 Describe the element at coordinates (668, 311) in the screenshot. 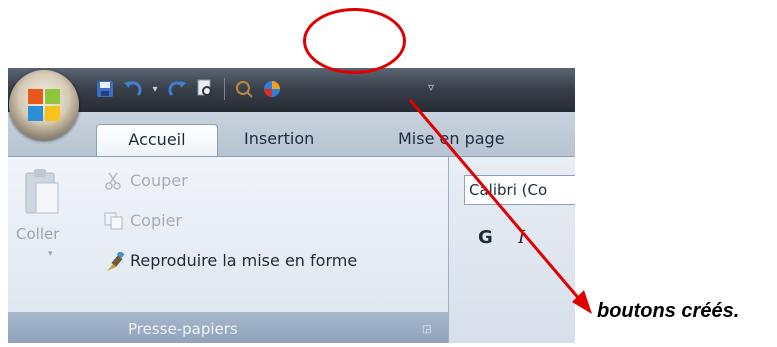

I see `annotation-caption: boutons créés.` at that location.